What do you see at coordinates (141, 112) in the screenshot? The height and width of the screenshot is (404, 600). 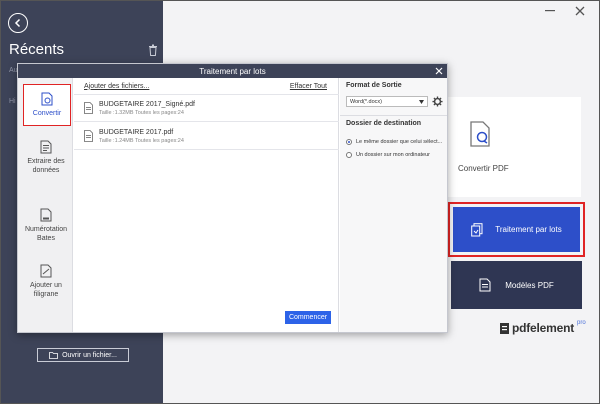 I see `file-meta: Taille :1.32MB Toutes les pages:24` at bounding box center [141, 112].